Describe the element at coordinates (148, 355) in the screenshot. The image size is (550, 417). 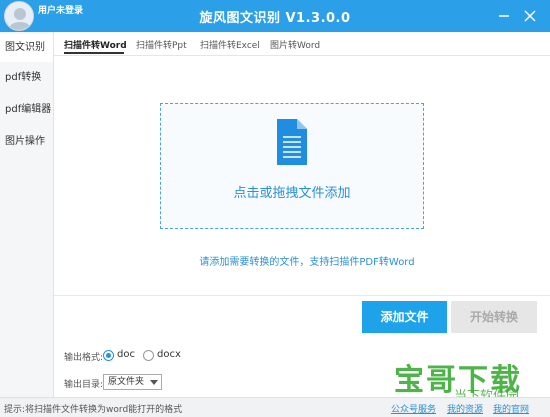
I see `format-radio-docx` at that location.